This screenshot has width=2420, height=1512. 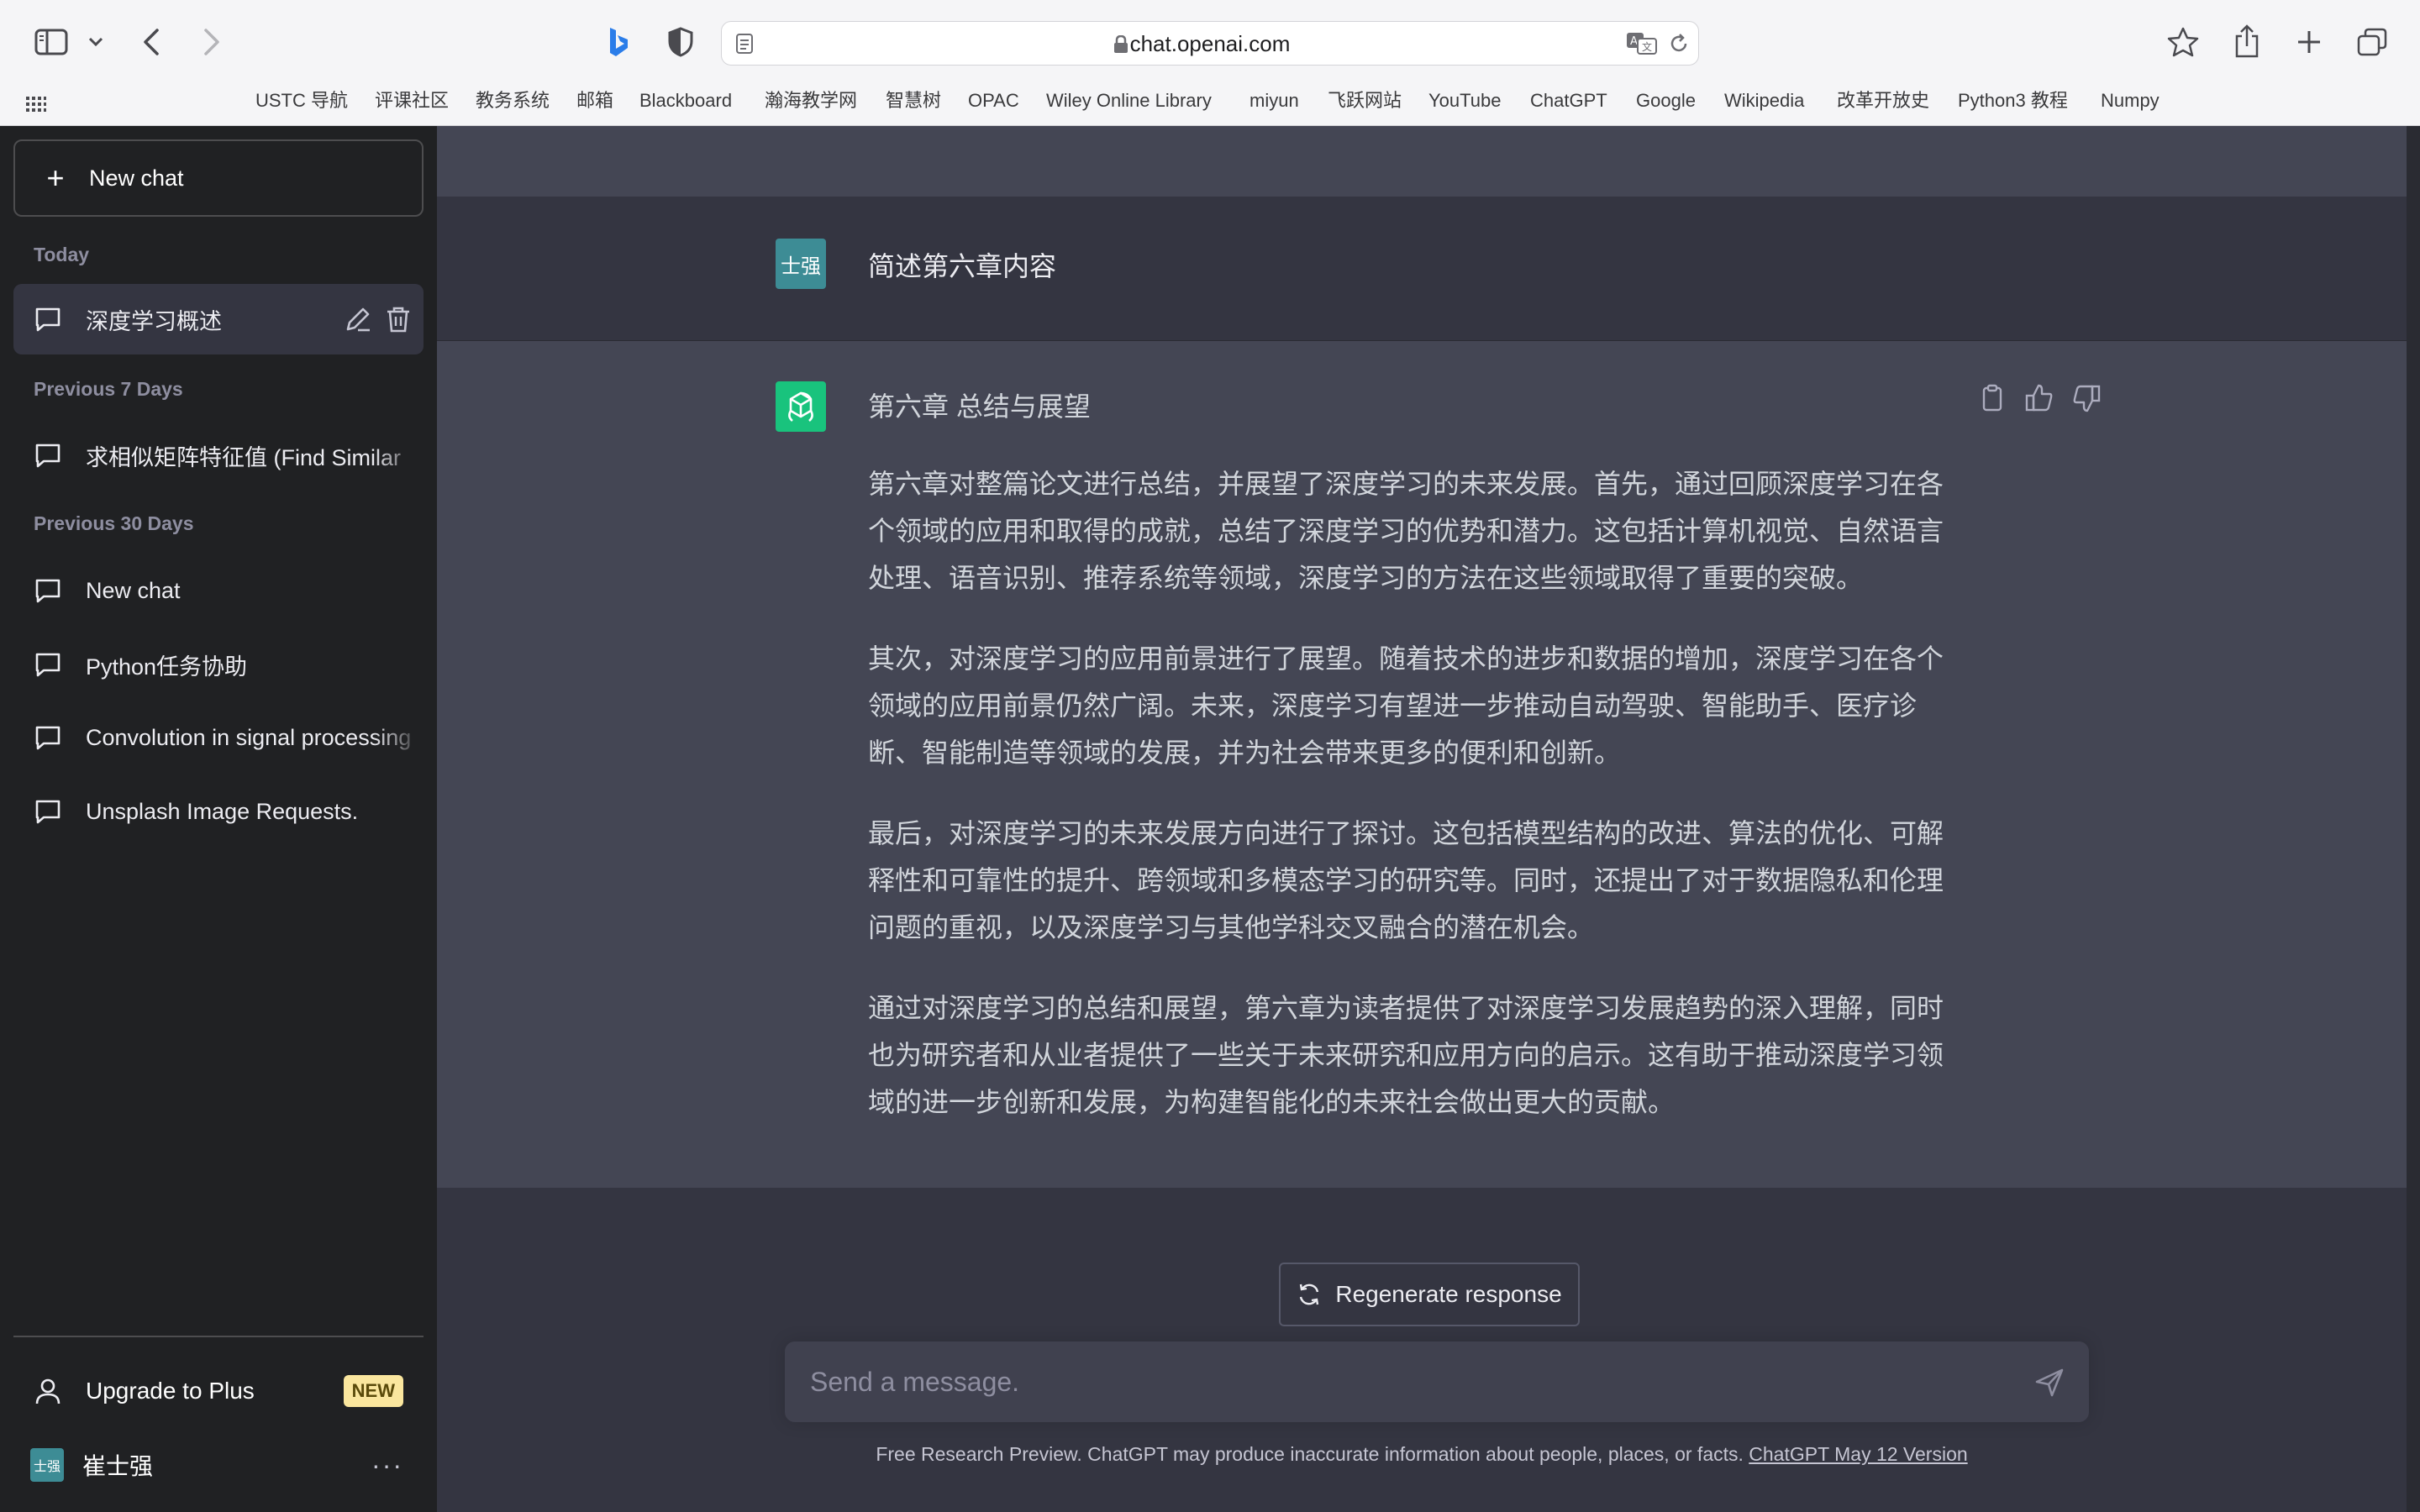 I want to click on bookmark-zhihuishu: 智慧树, so click(x=913, y=101).